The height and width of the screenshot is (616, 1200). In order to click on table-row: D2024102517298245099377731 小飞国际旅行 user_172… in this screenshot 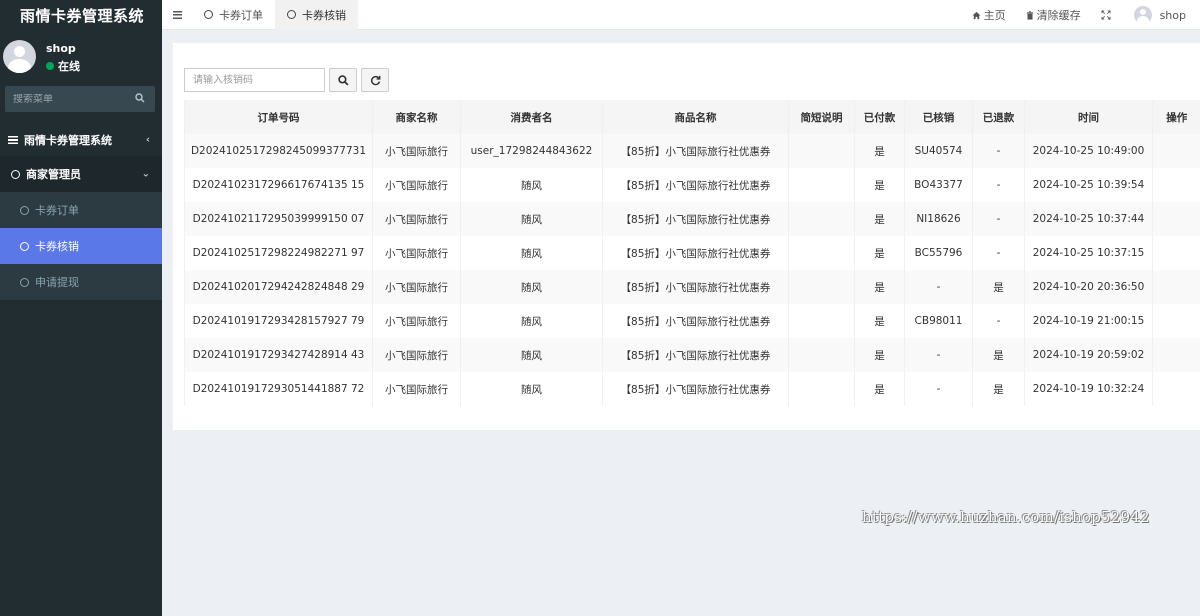, I will do `click(692, 151)`.